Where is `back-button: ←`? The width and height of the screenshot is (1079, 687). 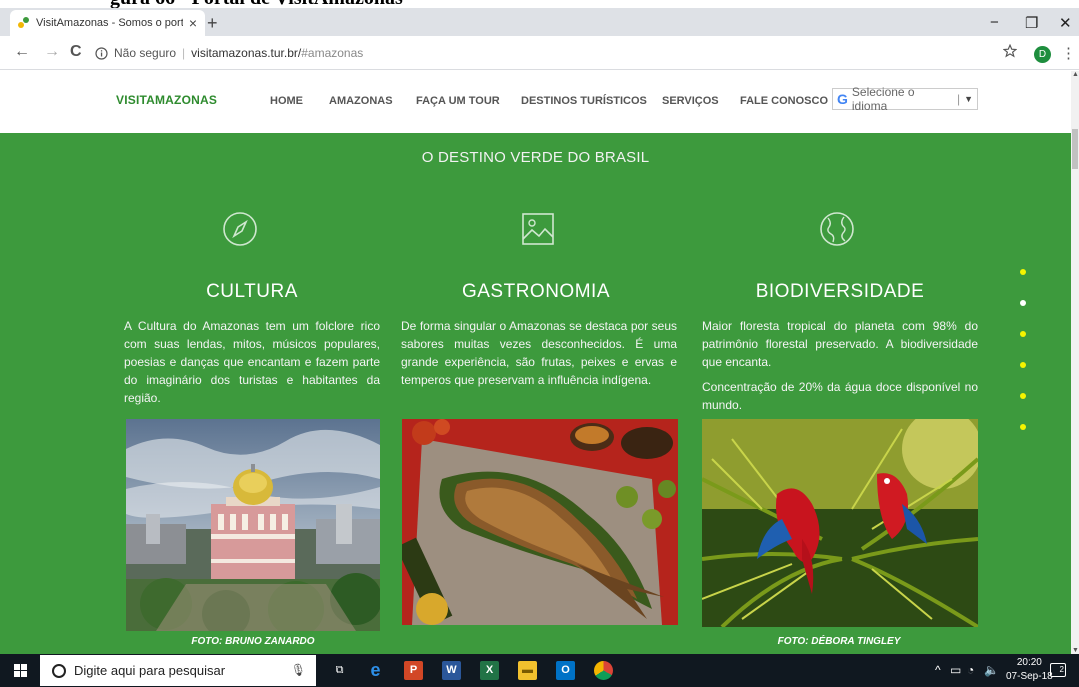
back-button: ← is located at coordinates (22, 52).